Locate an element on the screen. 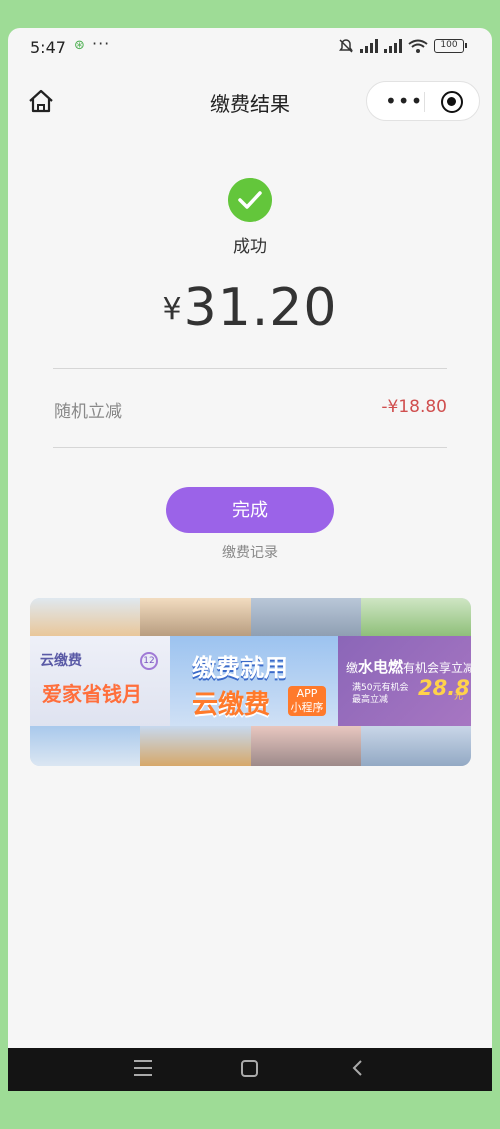  divider-top is located at coordinates (250, 368).